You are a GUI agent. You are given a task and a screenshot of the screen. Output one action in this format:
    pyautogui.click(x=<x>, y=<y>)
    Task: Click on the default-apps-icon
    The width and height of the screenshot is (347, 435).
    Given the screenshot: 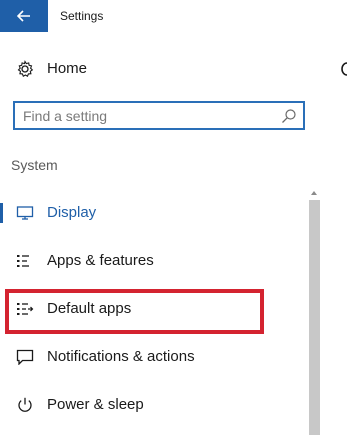 What is the action you would take?
    pyautogui.click(x=25, y=309)
    